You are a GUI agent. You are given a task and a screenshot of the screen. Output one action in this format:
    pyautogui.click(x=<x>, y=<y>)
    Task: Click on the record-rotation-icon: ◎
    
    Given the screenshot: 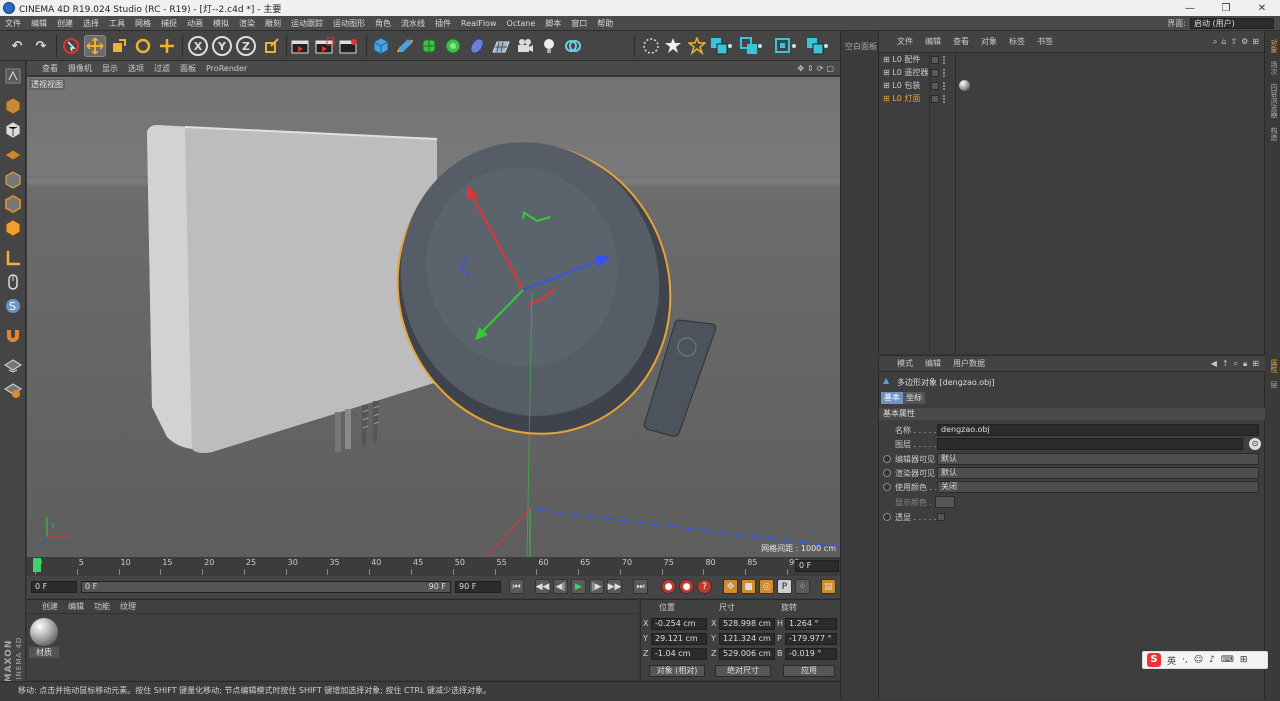 What is the action you would take?
    pyautogui.click(x=766, y=586)
    